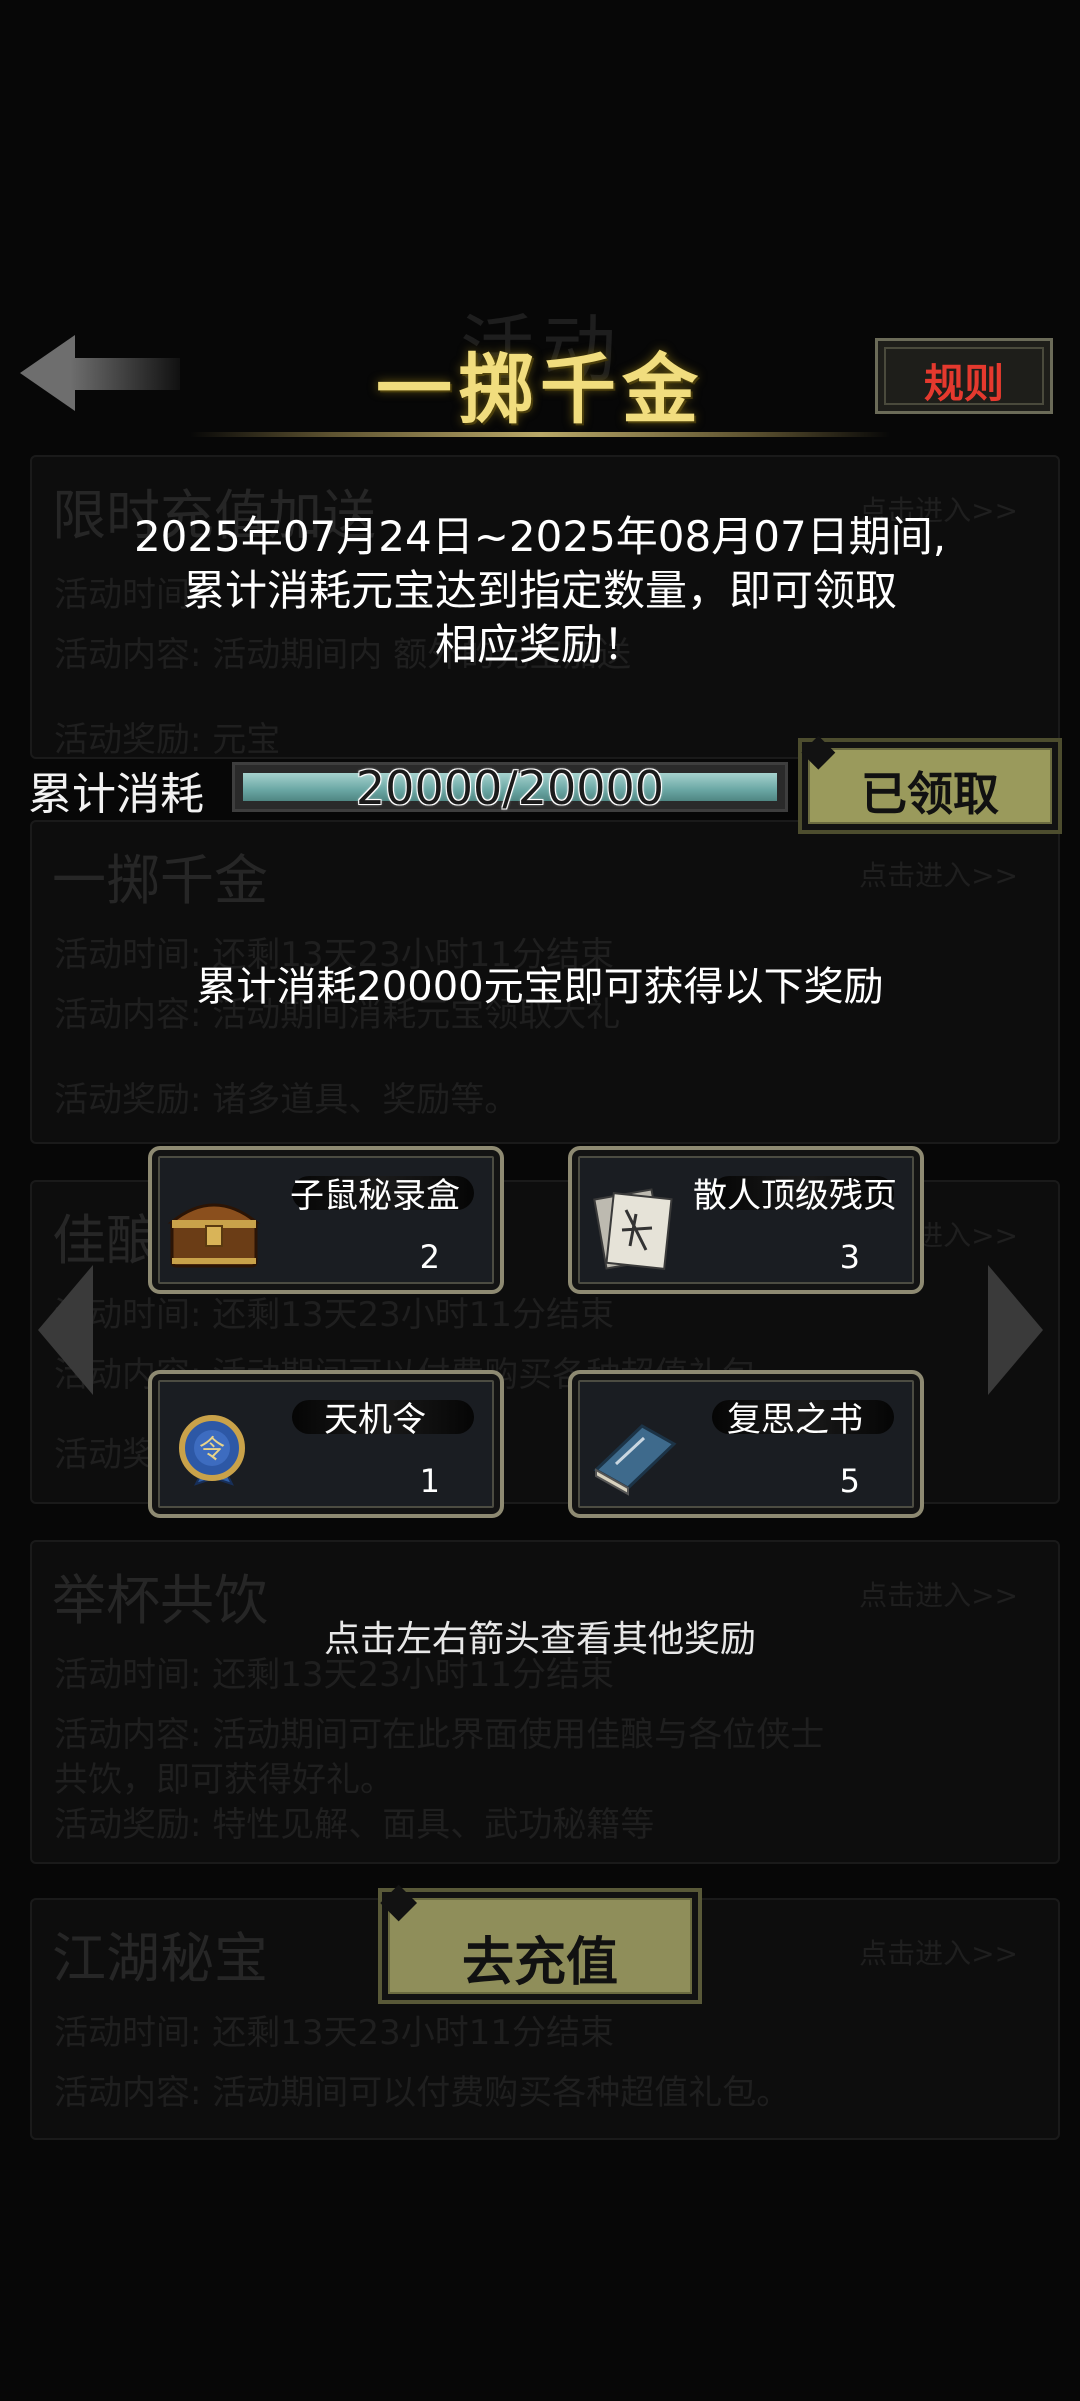  Describe the element at coordinates (160, 880) in the screenshot. I see `bg-card-title: 一掷千金` at that location.